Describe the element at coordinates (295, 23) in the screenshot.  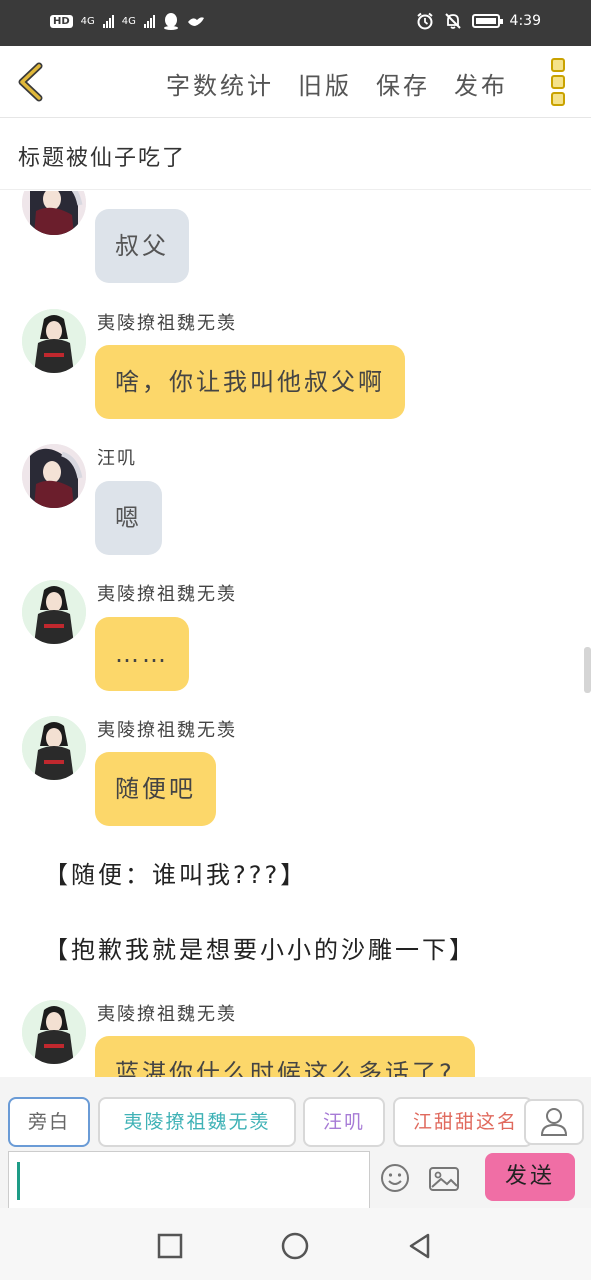
I see `status-bar: HD 4G 4G 4:39` at that location.